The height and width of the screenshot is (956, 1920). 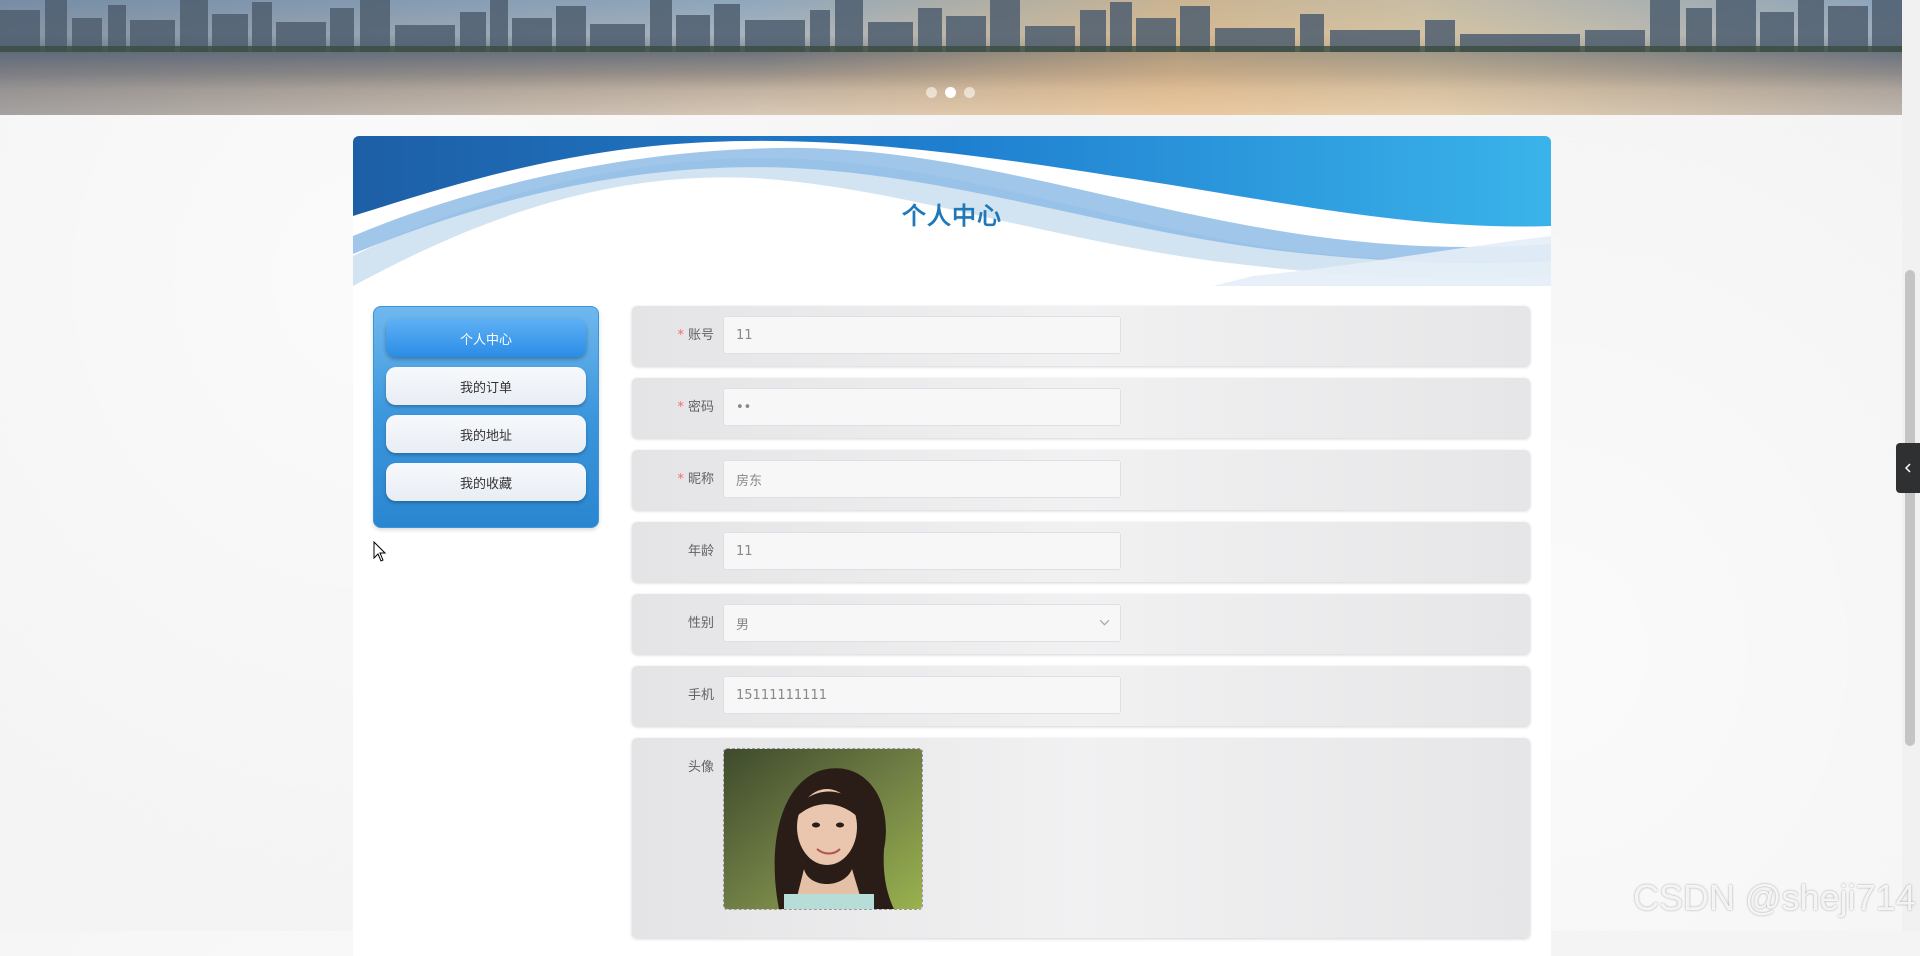 I want to click on side-panel-toggle, so click(x=1908, y=468).